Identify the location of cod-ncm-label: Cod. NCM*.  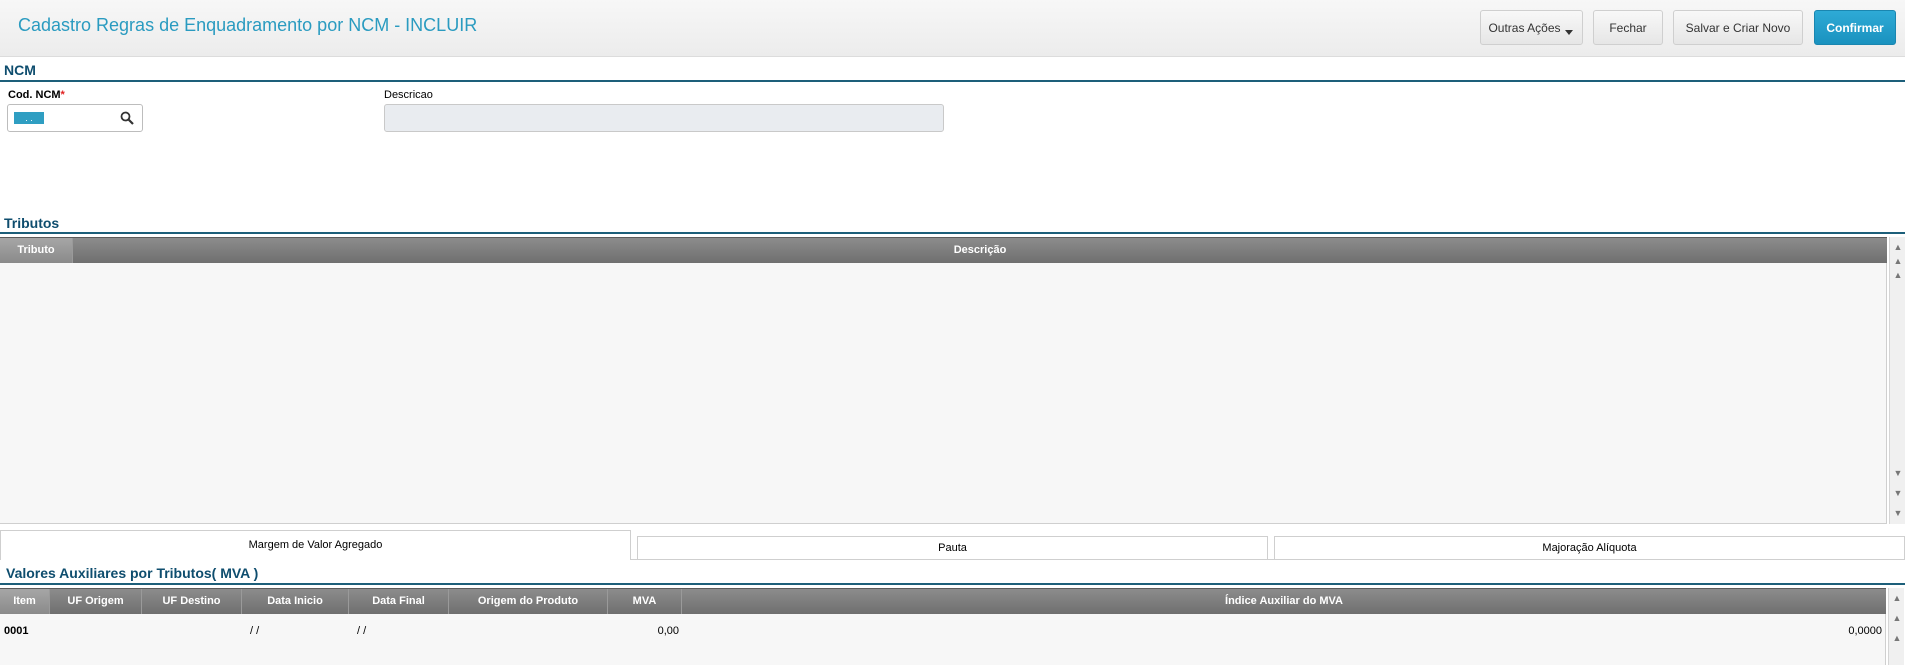
(36, 95).